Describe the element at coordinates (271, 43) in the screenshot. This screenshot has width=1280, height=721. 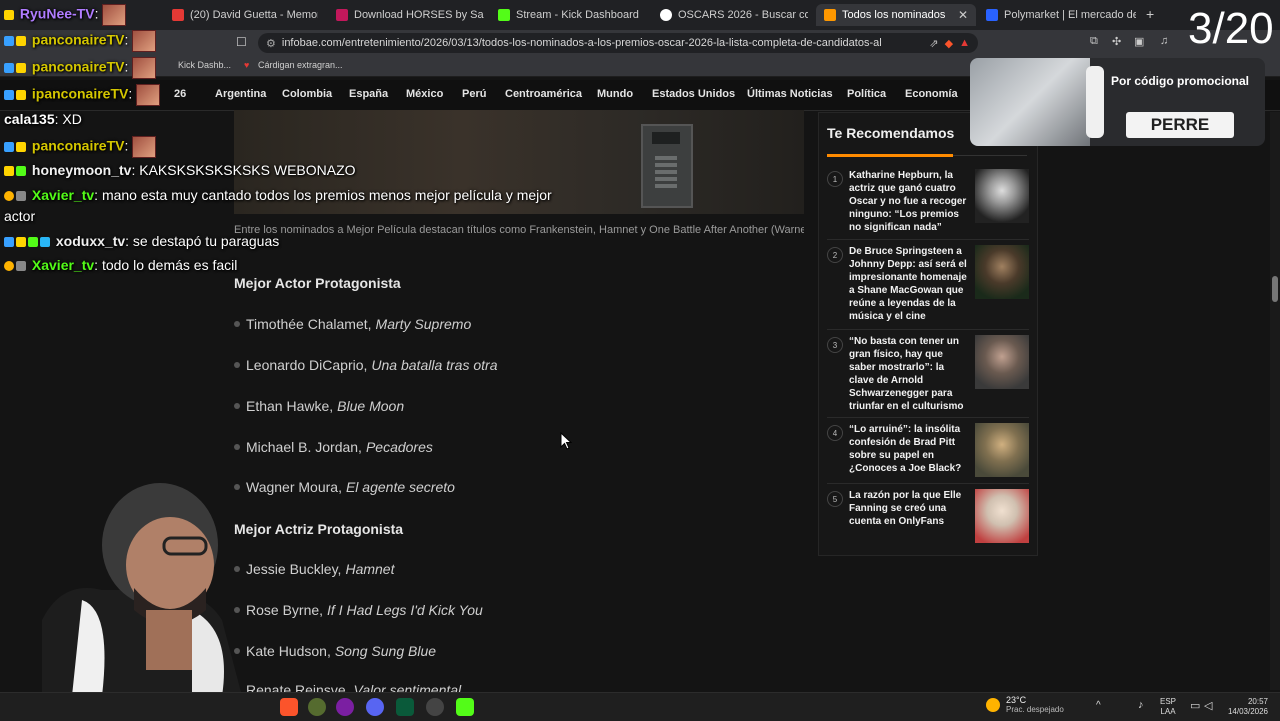
I see `site-info-icon: ⚙` at that location.